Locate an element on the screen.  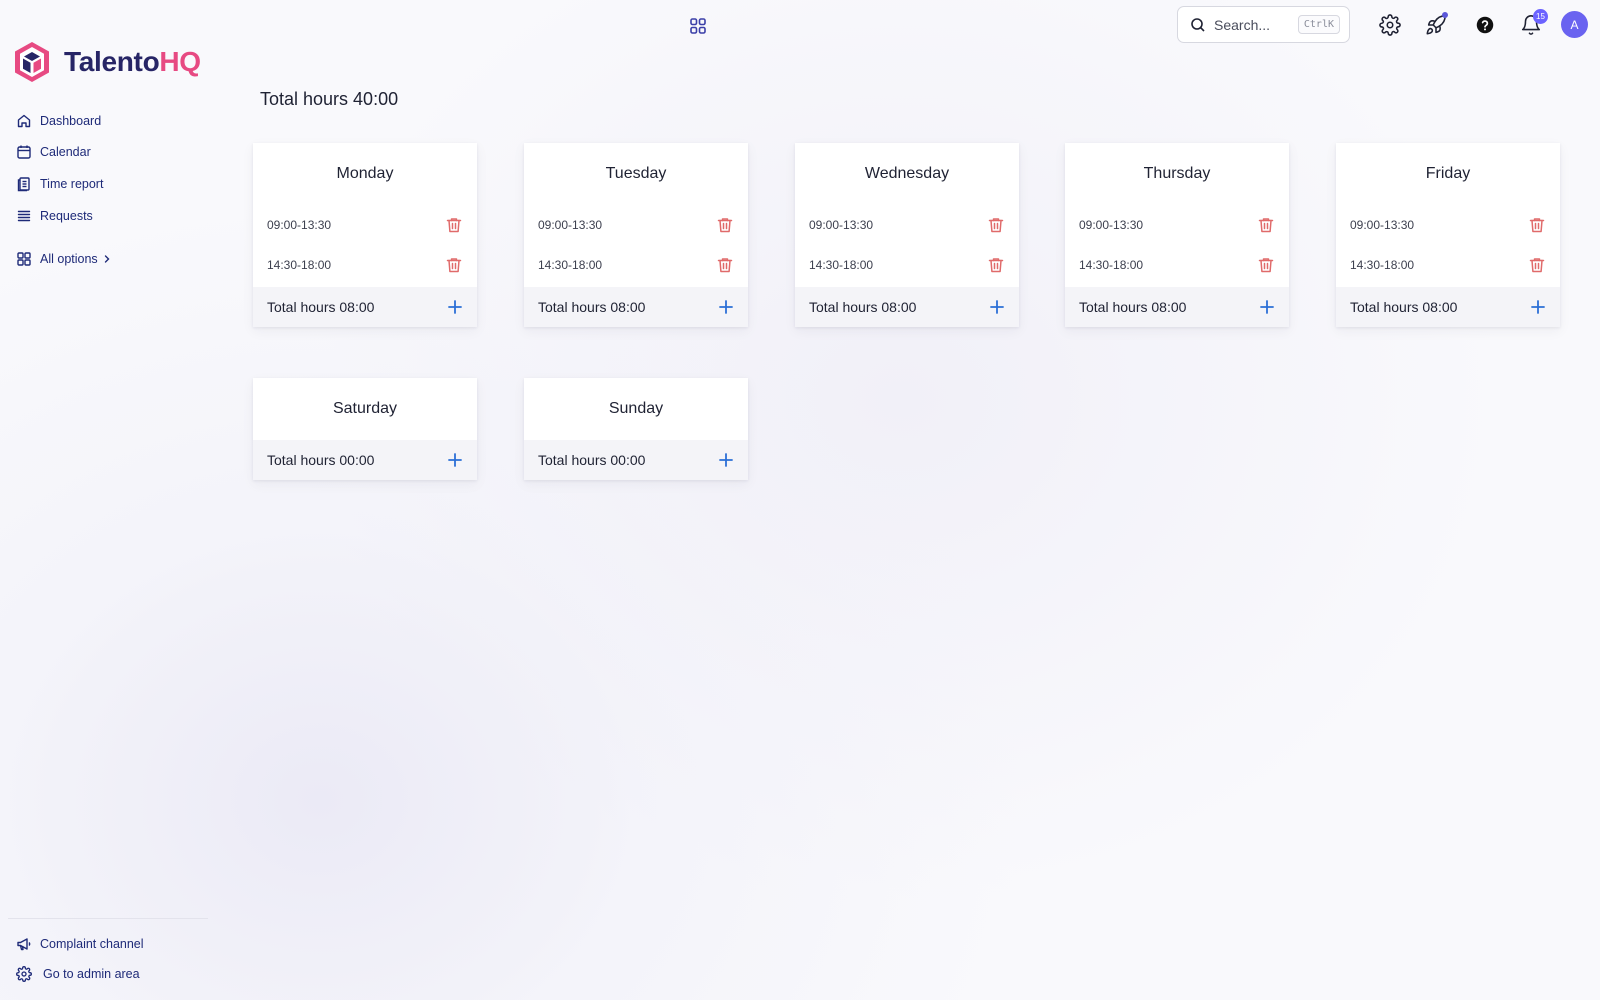
sidebar-item-requests: Requests is located at coordinates (54, 216).